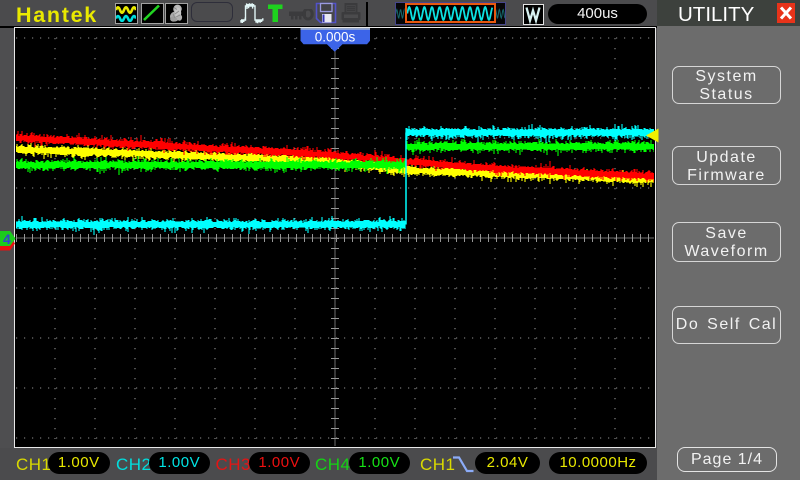 The height and width of the screenshot is (480, 800). Describe the element at coordinates (7, 239) in the screenshot. I see `svg-text: 4` at that location.